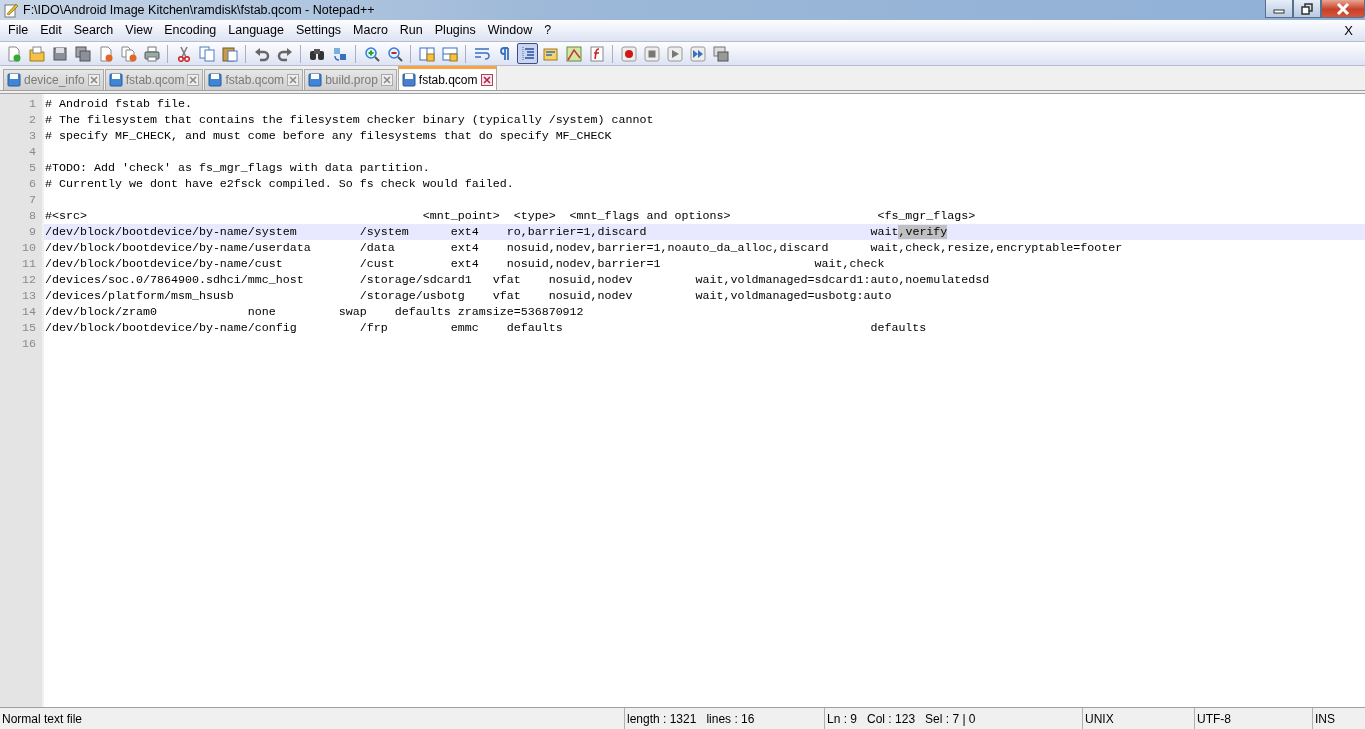 The image size is (1365, 729). Describe the element at coordinates (550, 53) in the screenshot. I see `language-panel-icon` at that location.